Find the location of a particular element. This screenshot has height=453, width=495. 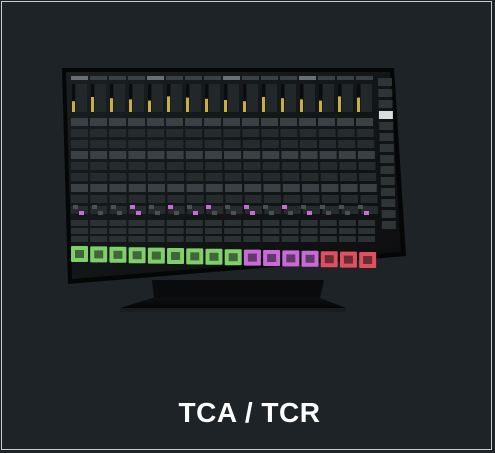

monitor-stand is located at coordinates (233, 296).